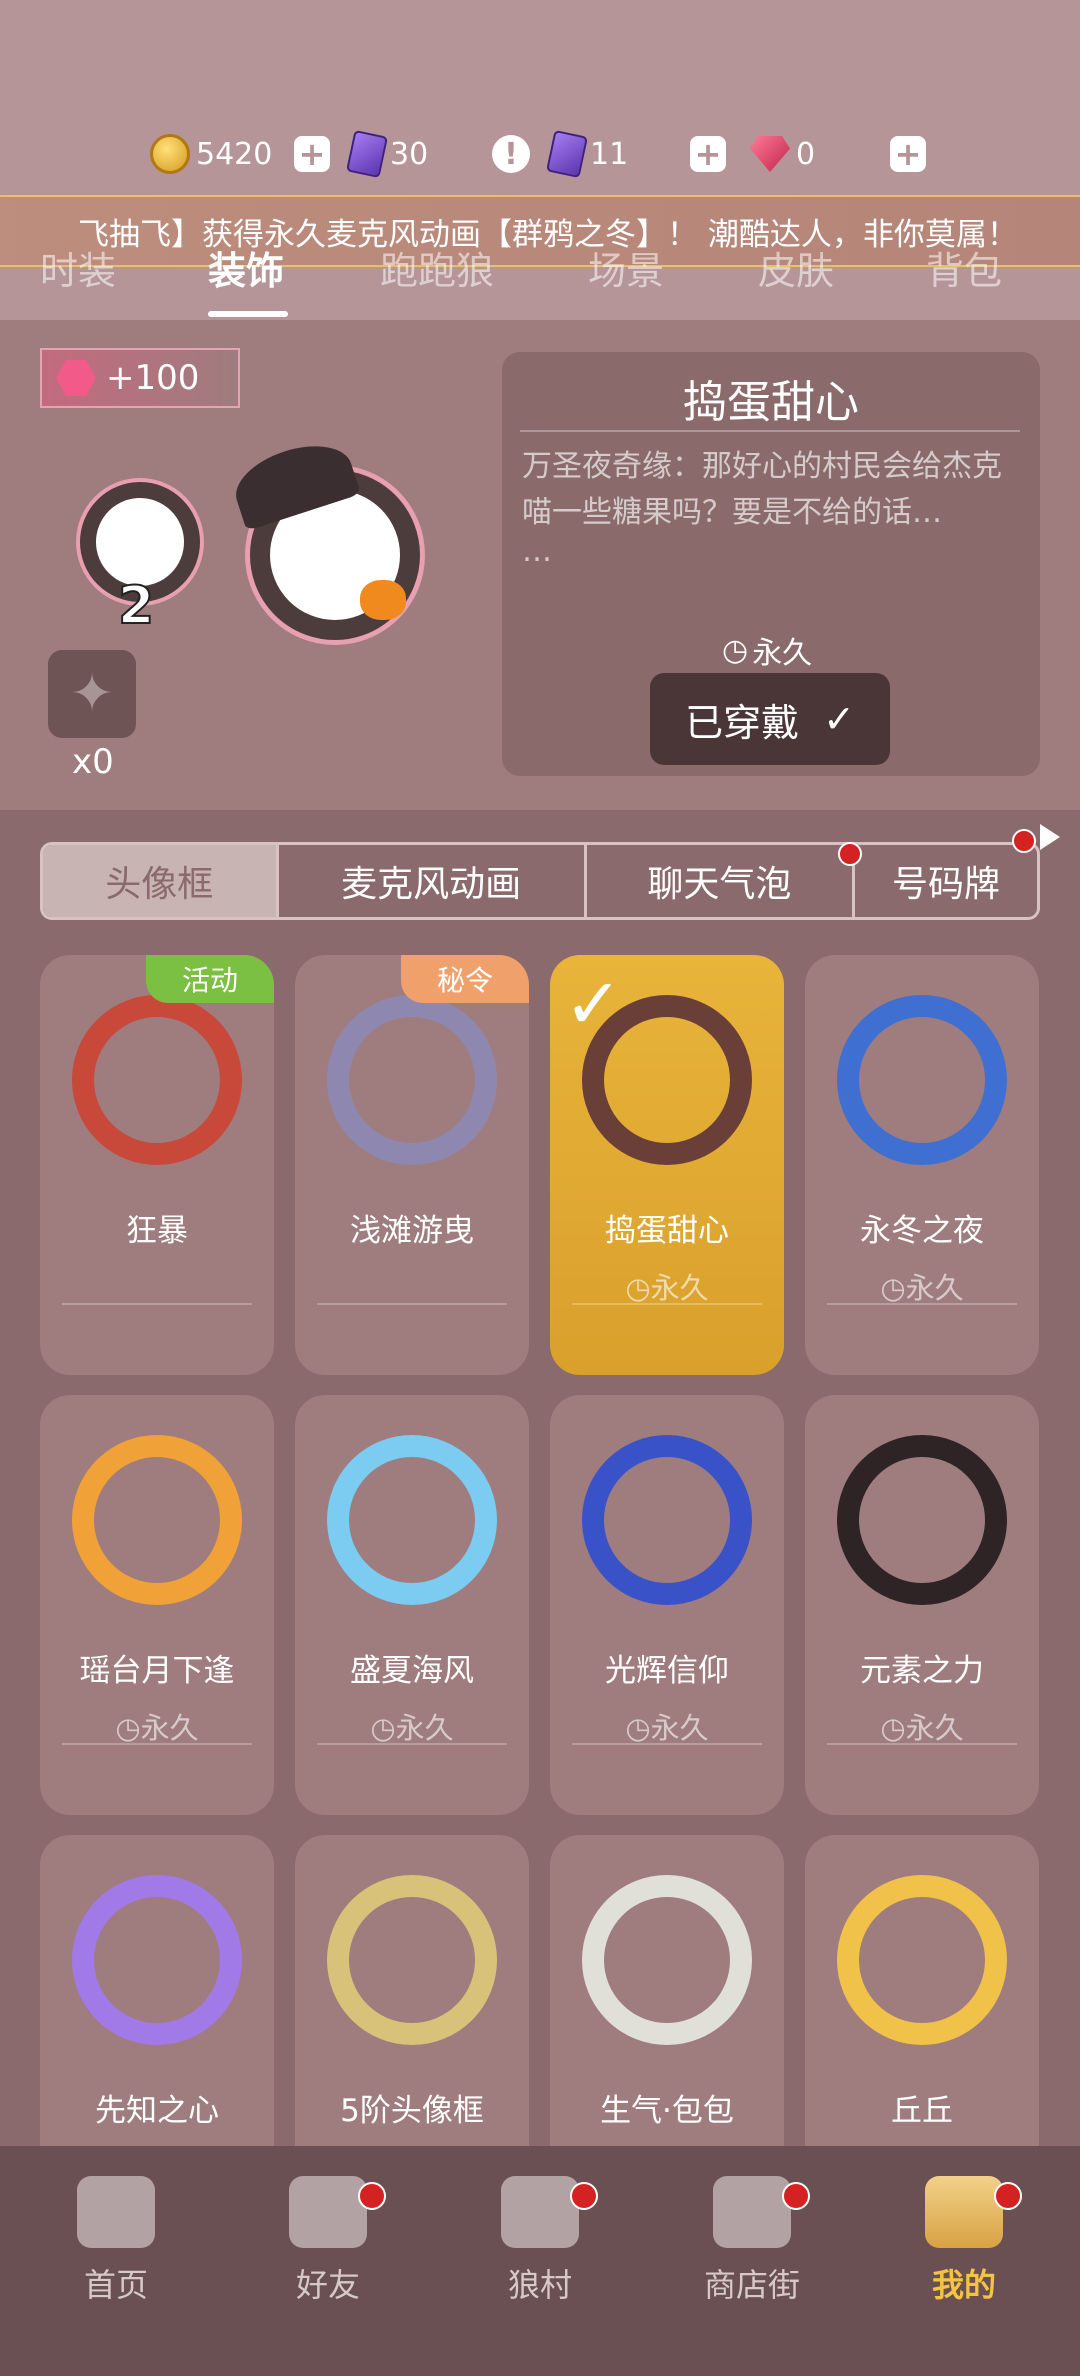  Describe the element at coordinates (170, 154) in the screenshot. I see `coin-icon` at that location.